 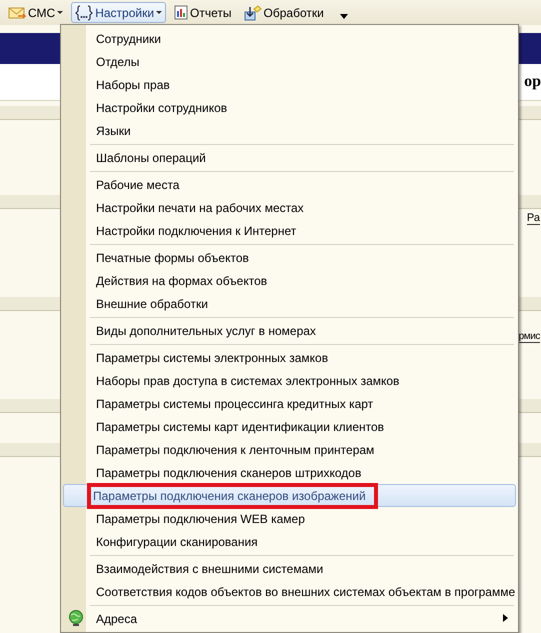 What do you see at coordinates (289, 541) in the screenshot?
I see `menu-item: Конфигурации сканирования` at bounding box center [289, 541].